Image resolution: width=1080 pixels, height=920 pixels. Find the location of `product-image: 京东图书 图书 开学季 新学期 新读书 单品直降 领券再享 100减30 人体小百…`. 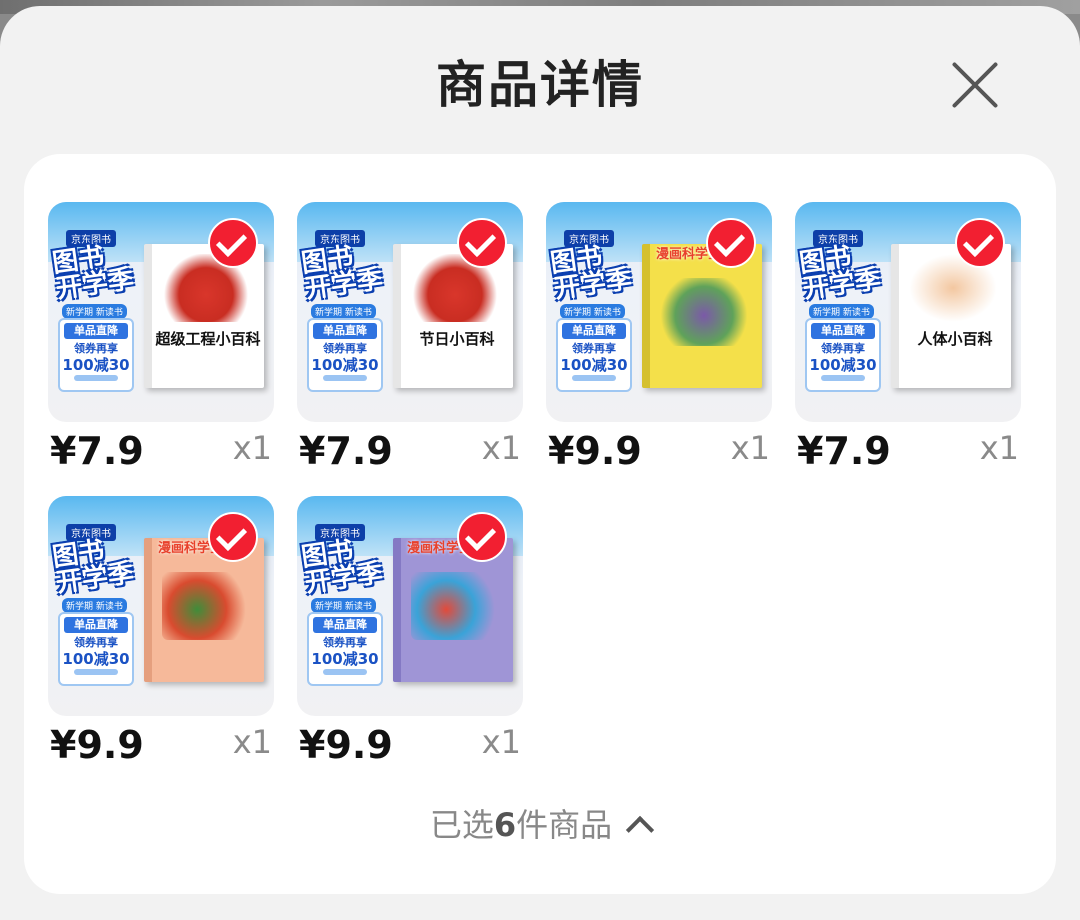

product-image: 京东图书 图书 开学季 新学期 新读书 单品直降 领券再享 100减30 人体小百… is located at coordinates (908, 312).